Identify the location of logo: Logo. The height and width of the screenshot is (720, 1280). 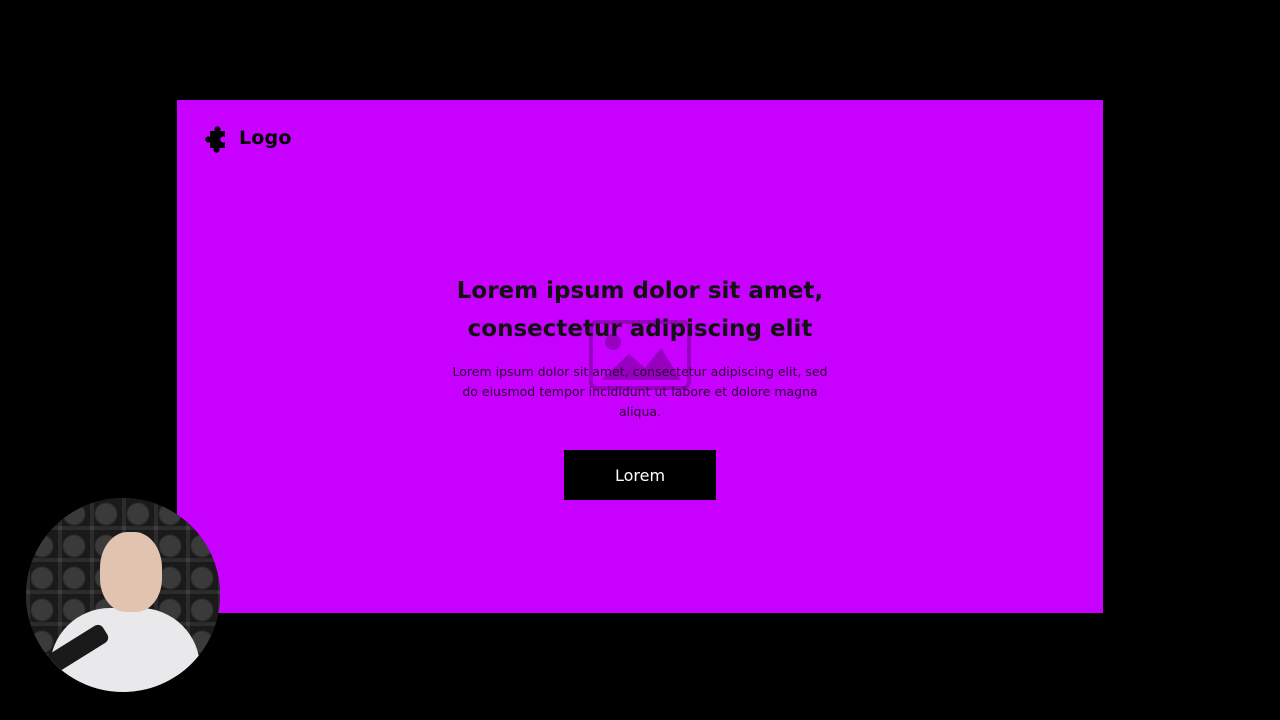
(246, 138).